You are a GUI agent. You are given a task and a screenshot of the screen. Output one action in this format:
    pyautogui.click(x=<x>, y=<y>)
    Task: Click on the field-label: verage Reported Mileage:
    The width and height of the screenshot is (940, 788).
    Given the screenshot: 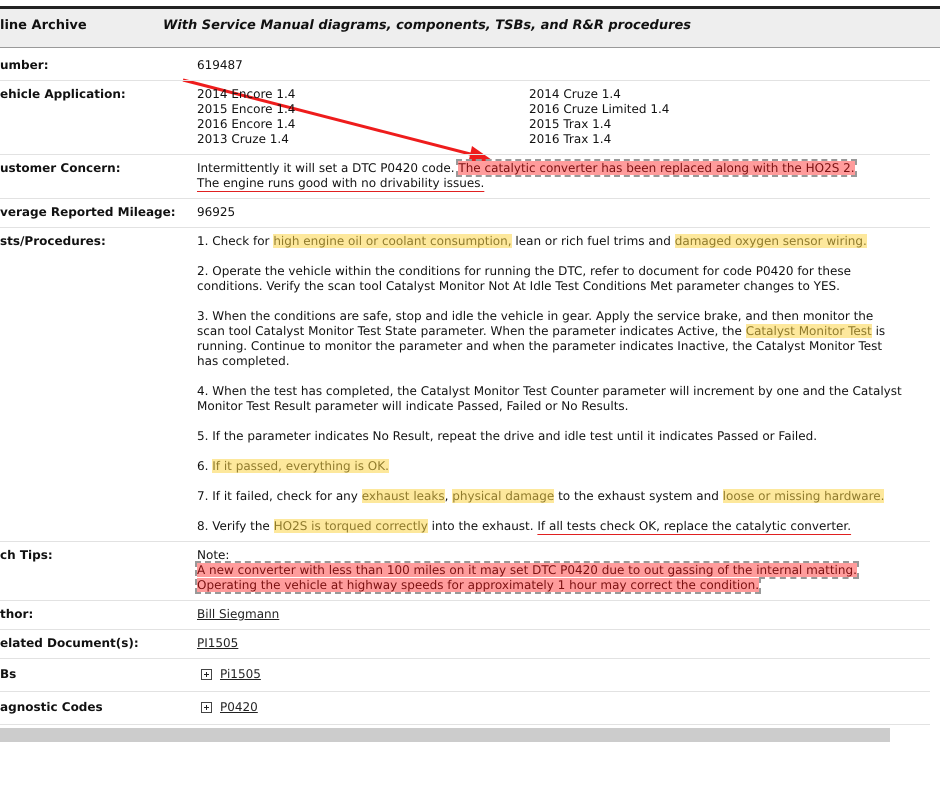 What is the action you would take?
    pyautogui.click(x=88, y=212)
    